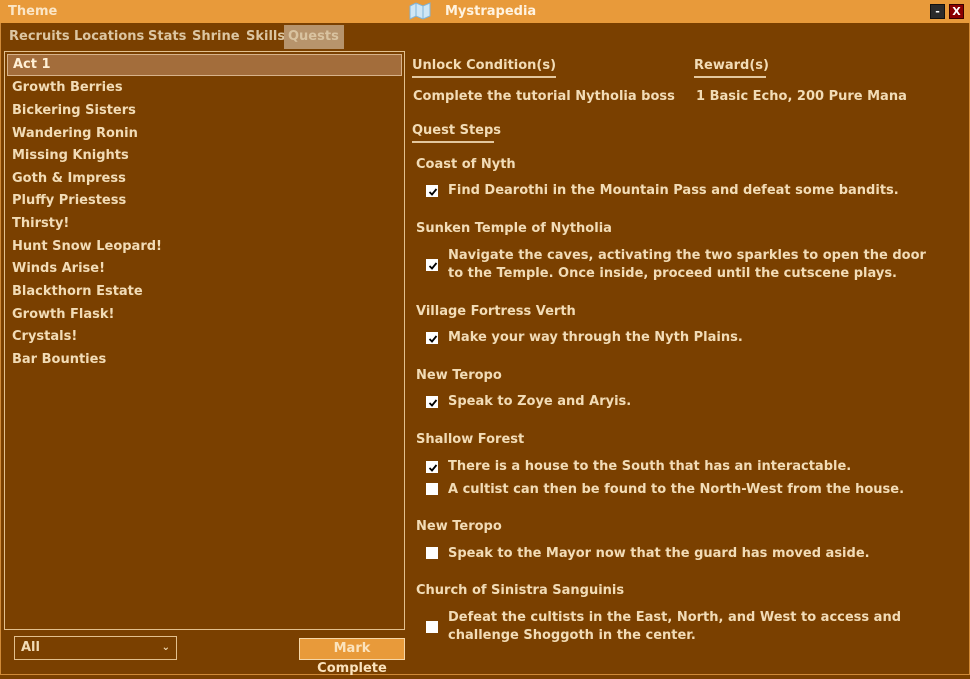 Image resolution: width=970 pixels, height=679 pixels. I want to click on step-location: Sunken Temple of Nytholia, so click(514, 228).